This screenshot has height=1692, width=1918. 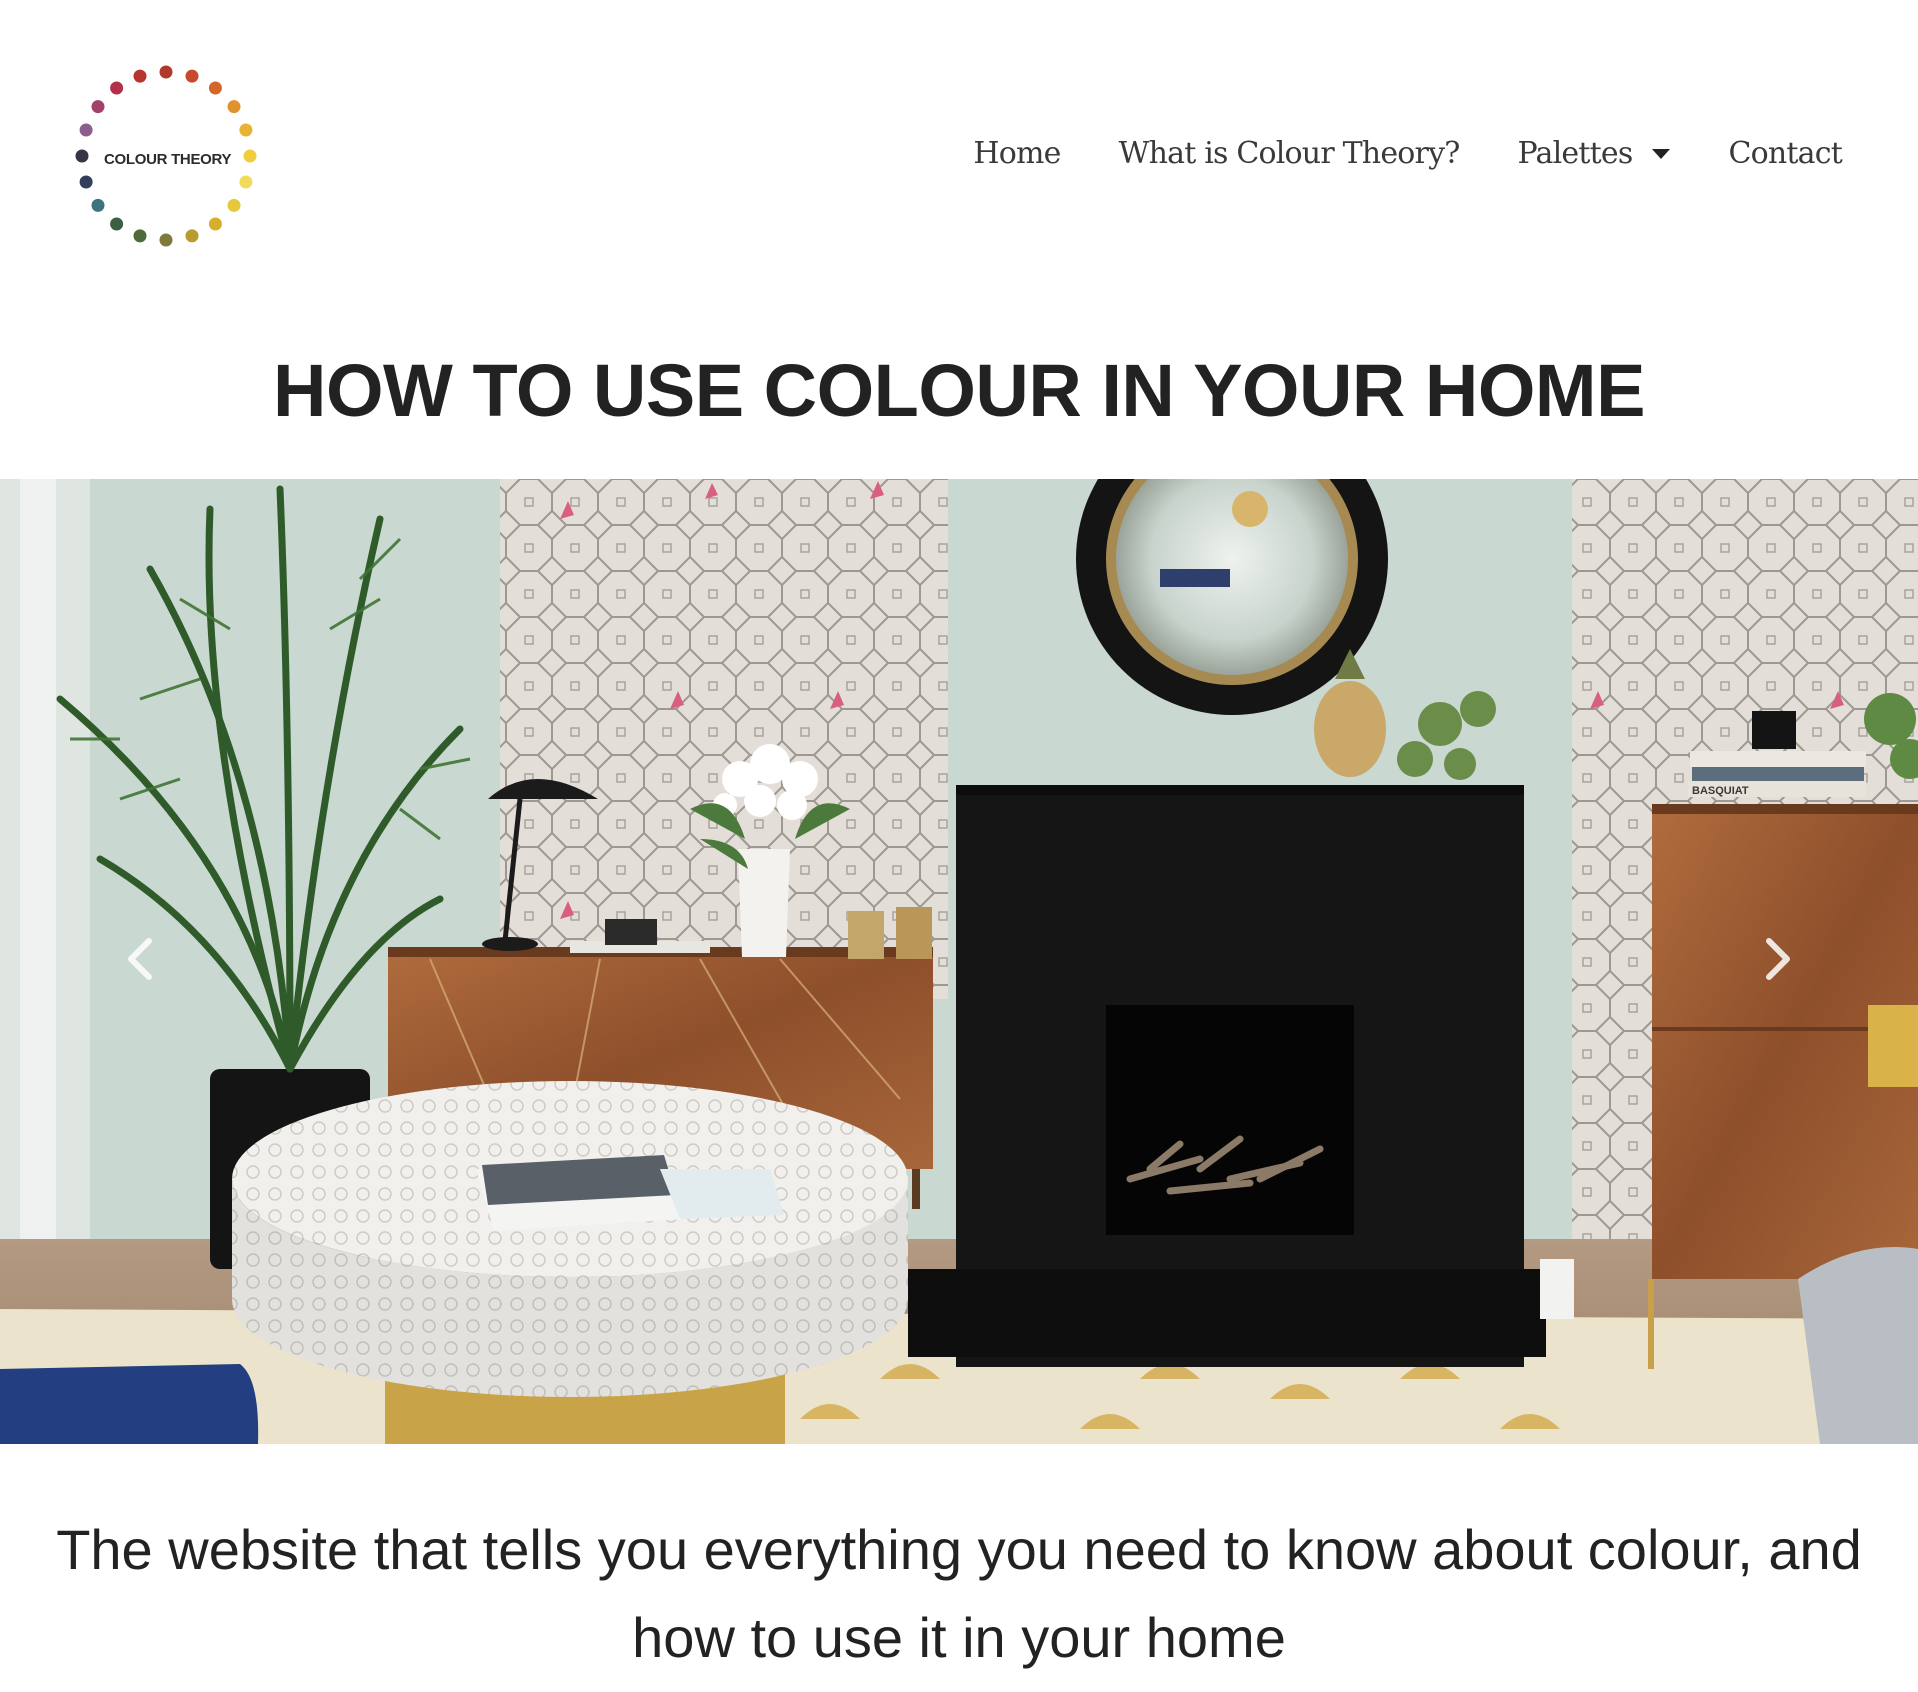 I want to click on nav-what-is-colour-theory: What is Colour Theory?, so click(x=1289, y=153).